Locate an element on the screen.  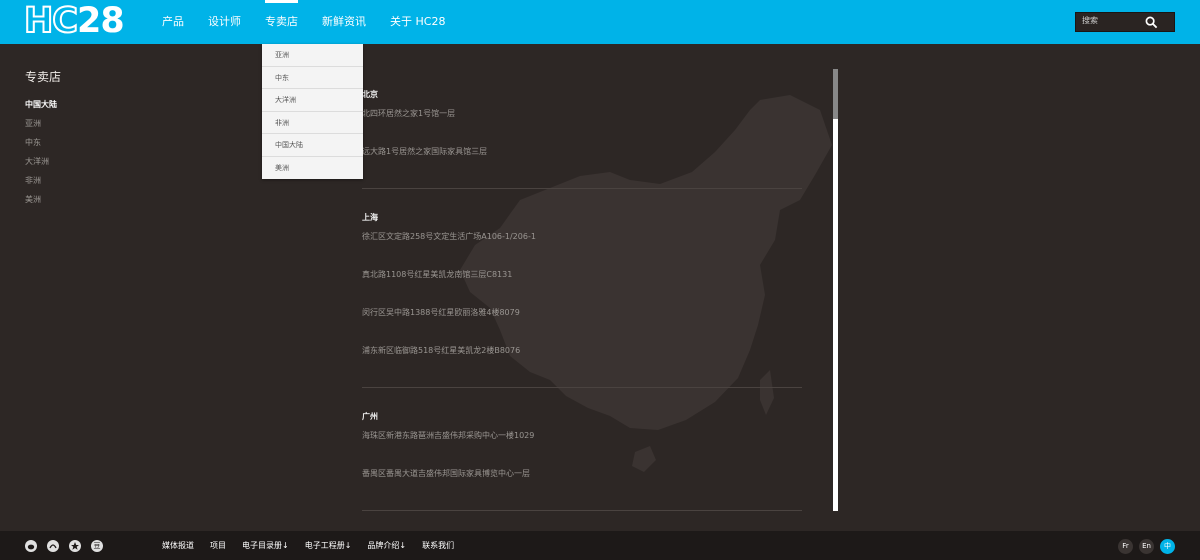
region-item-asia: 亚洲 is located at coordinates (41, 127).